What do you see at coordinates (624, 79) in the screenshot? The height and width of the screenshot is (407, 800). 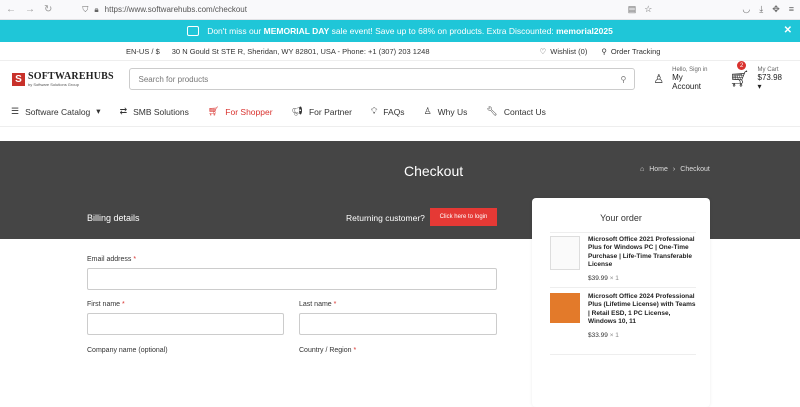 I see `search-icon: ⚲` at bounding box center [624, 79].